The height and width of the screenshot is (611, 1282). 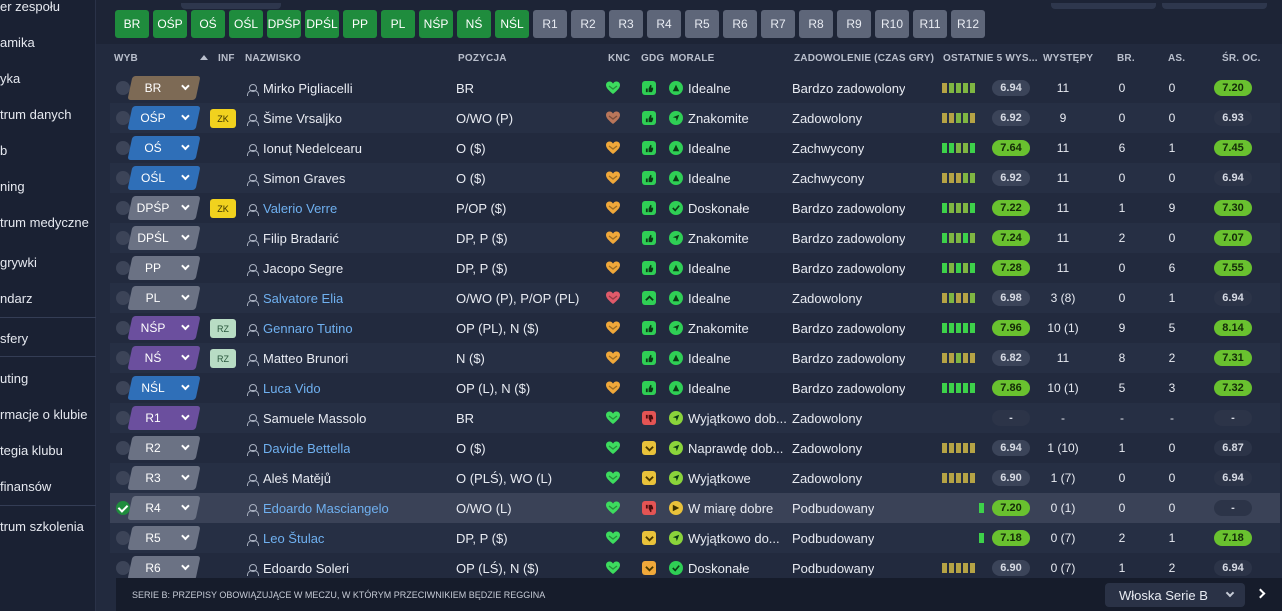 I want to click on nav-item-transfers: sfery, so click(x=14, y=338).